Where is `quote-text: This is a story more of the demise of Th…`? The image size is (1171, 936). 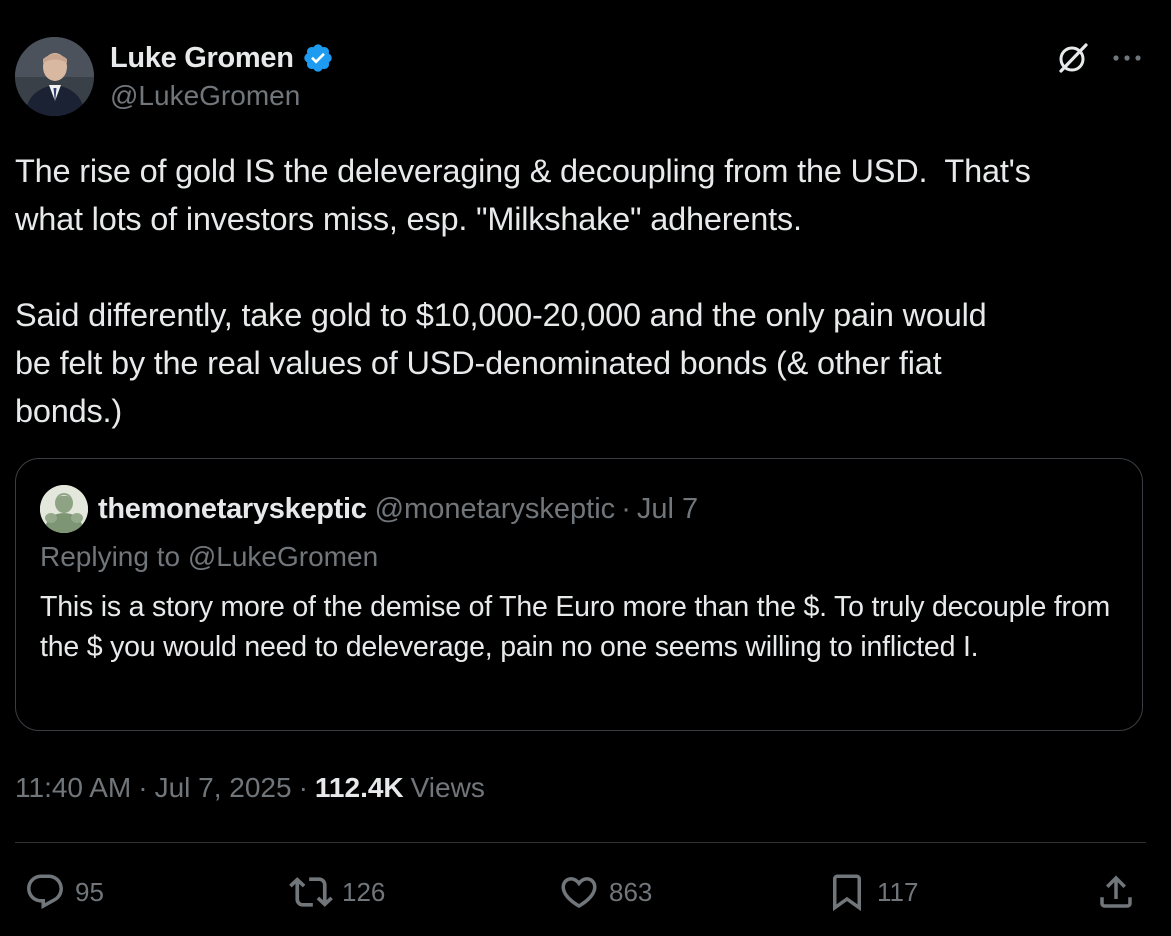 quote-text: This is a story more of the demise of Th… is located at coordinates (575, 627).